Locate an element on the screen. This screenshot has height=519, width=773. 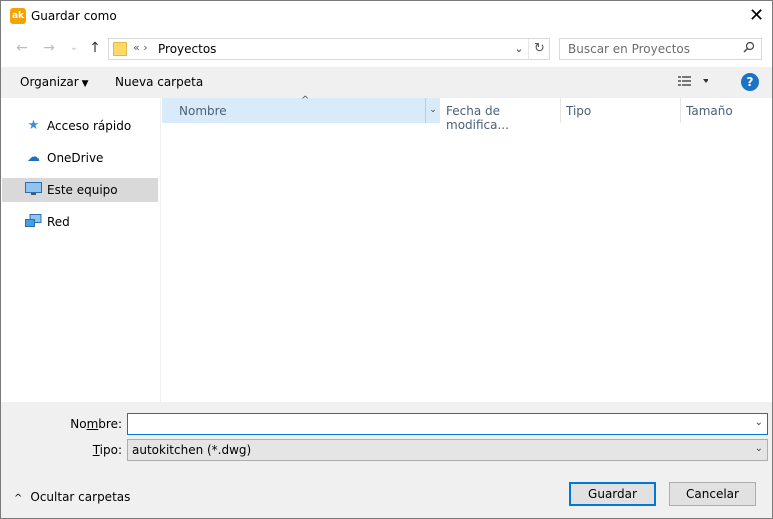
filetype-label: Tipo: is located at coordinates (92, 450).